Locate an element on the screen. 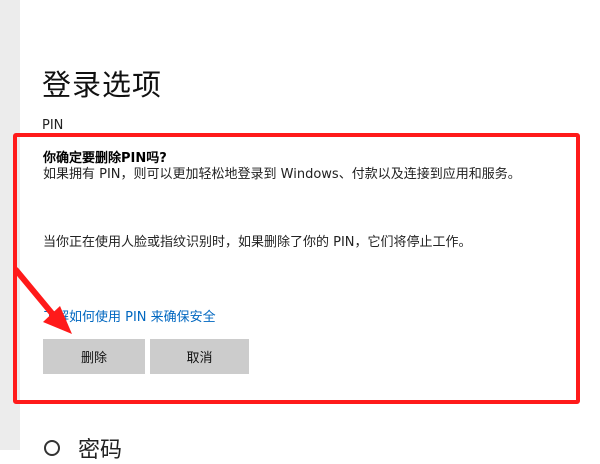  biometric-warning-text: 当你正在使用人脸或指纹识别时，如果删除了你的 PIN，它们将停止工作。 is located at coordinates (257, 242).